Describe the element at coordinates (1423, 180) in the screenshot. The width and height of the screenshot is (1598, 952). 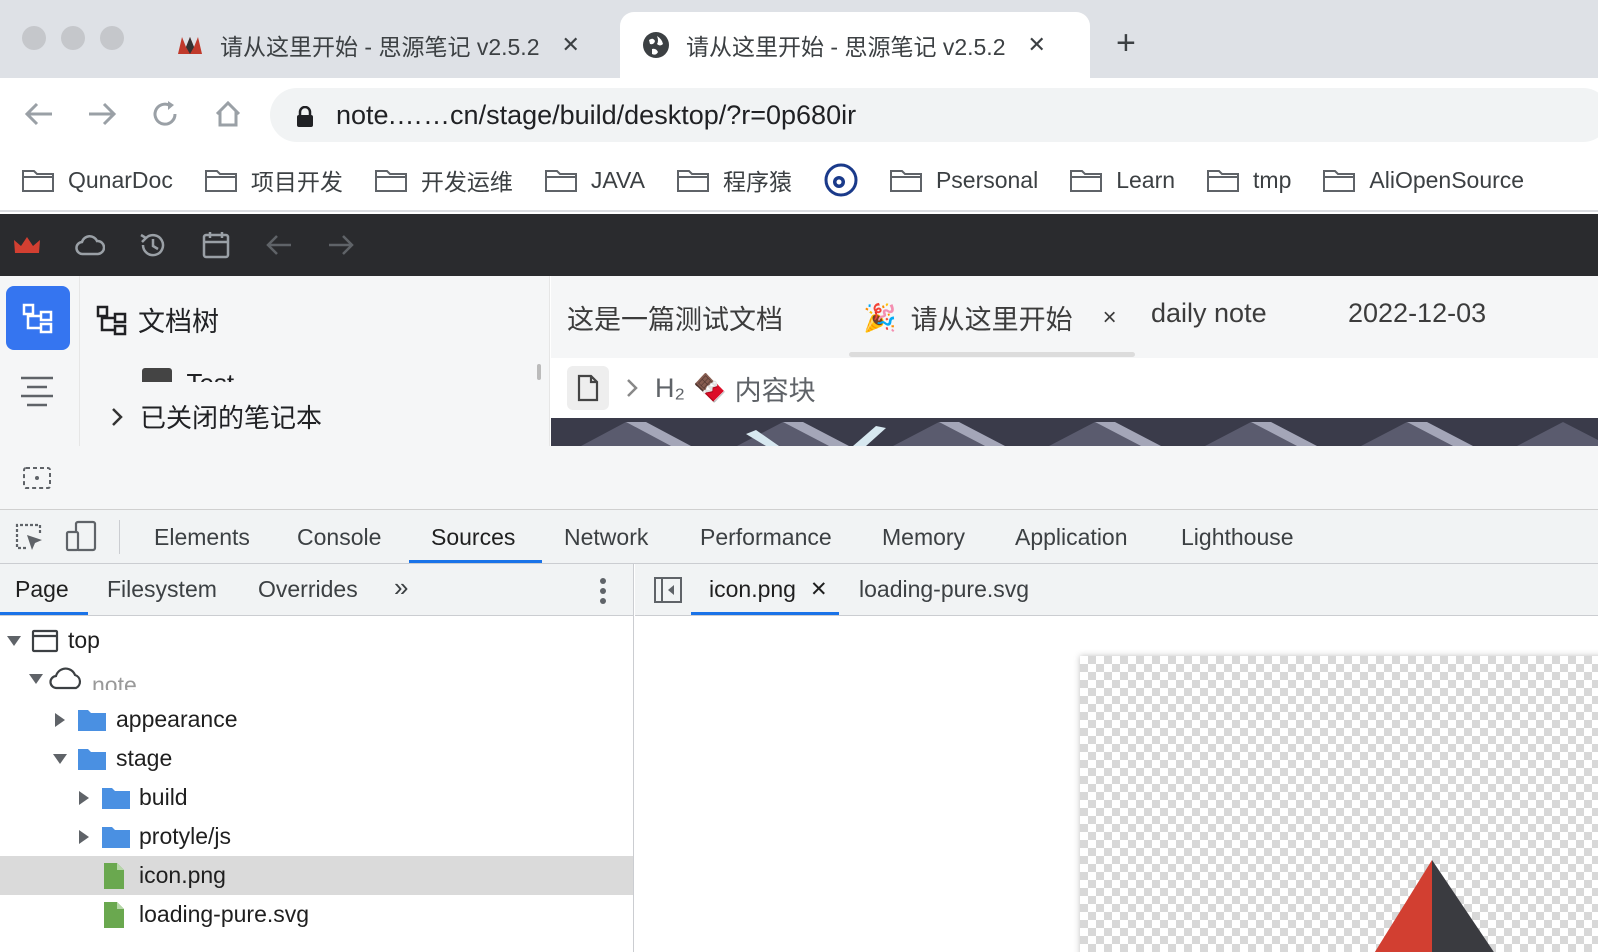
I see `bookmark-folder: AliOpenSource` at that location.